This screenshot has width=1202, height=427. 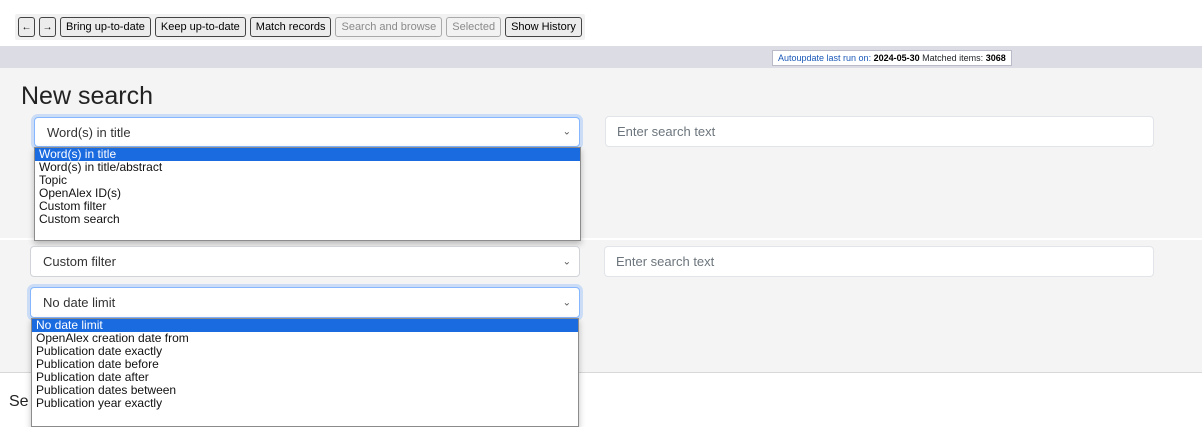 I want to click on section-heading-partial: Se, so click(x=19, y=401).